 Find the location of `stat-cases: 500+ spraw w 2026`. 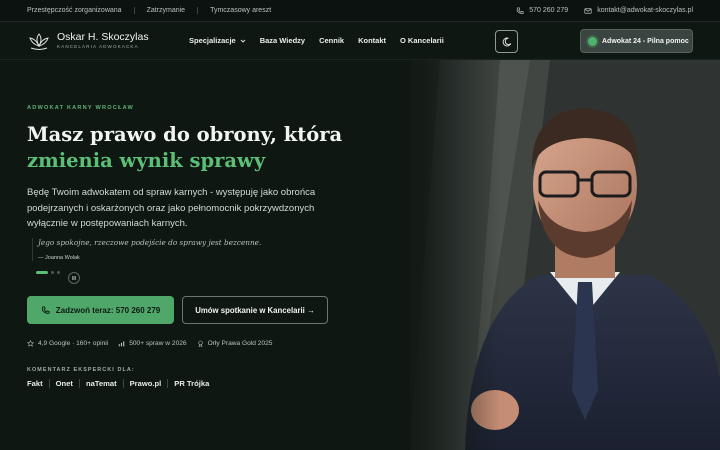

stat-cases: 500+ spraw w 2026 is located at coordinates (152, 343).